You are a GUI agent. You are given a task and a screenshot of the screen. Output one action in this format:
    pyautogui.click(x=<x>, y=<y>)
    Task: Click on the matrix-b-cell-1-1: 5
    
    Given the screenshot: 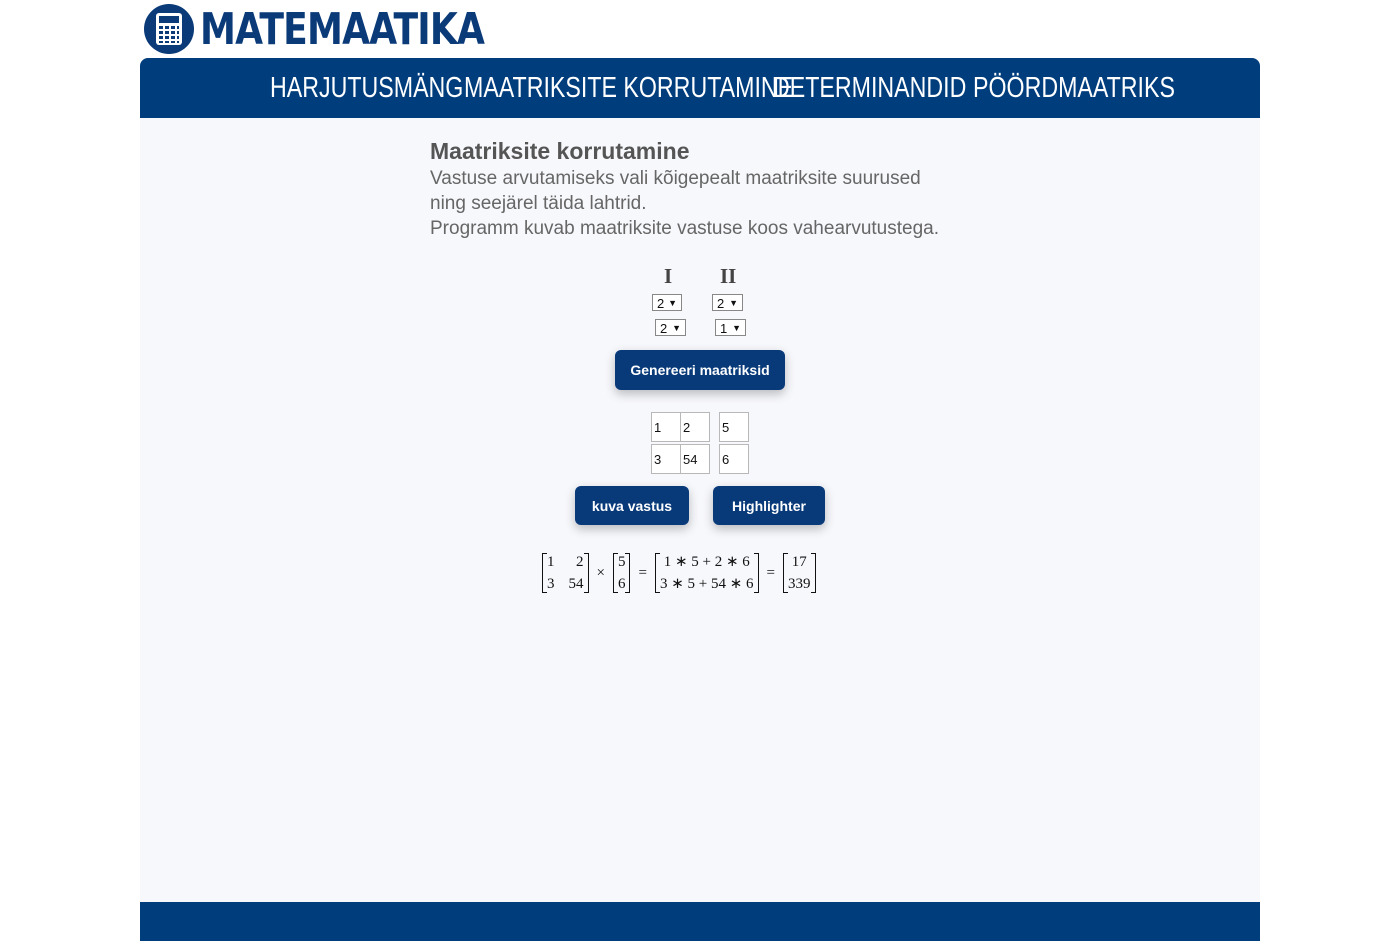 What is the action you would take?
    pyautogui.click(x=734, y=427)
    